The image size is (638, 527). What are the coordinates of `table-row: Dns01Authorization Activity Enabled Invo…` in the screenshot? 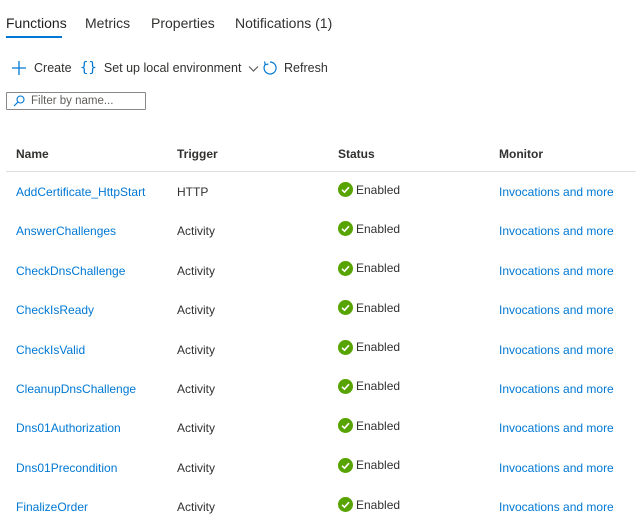 It's located at (321, 427).